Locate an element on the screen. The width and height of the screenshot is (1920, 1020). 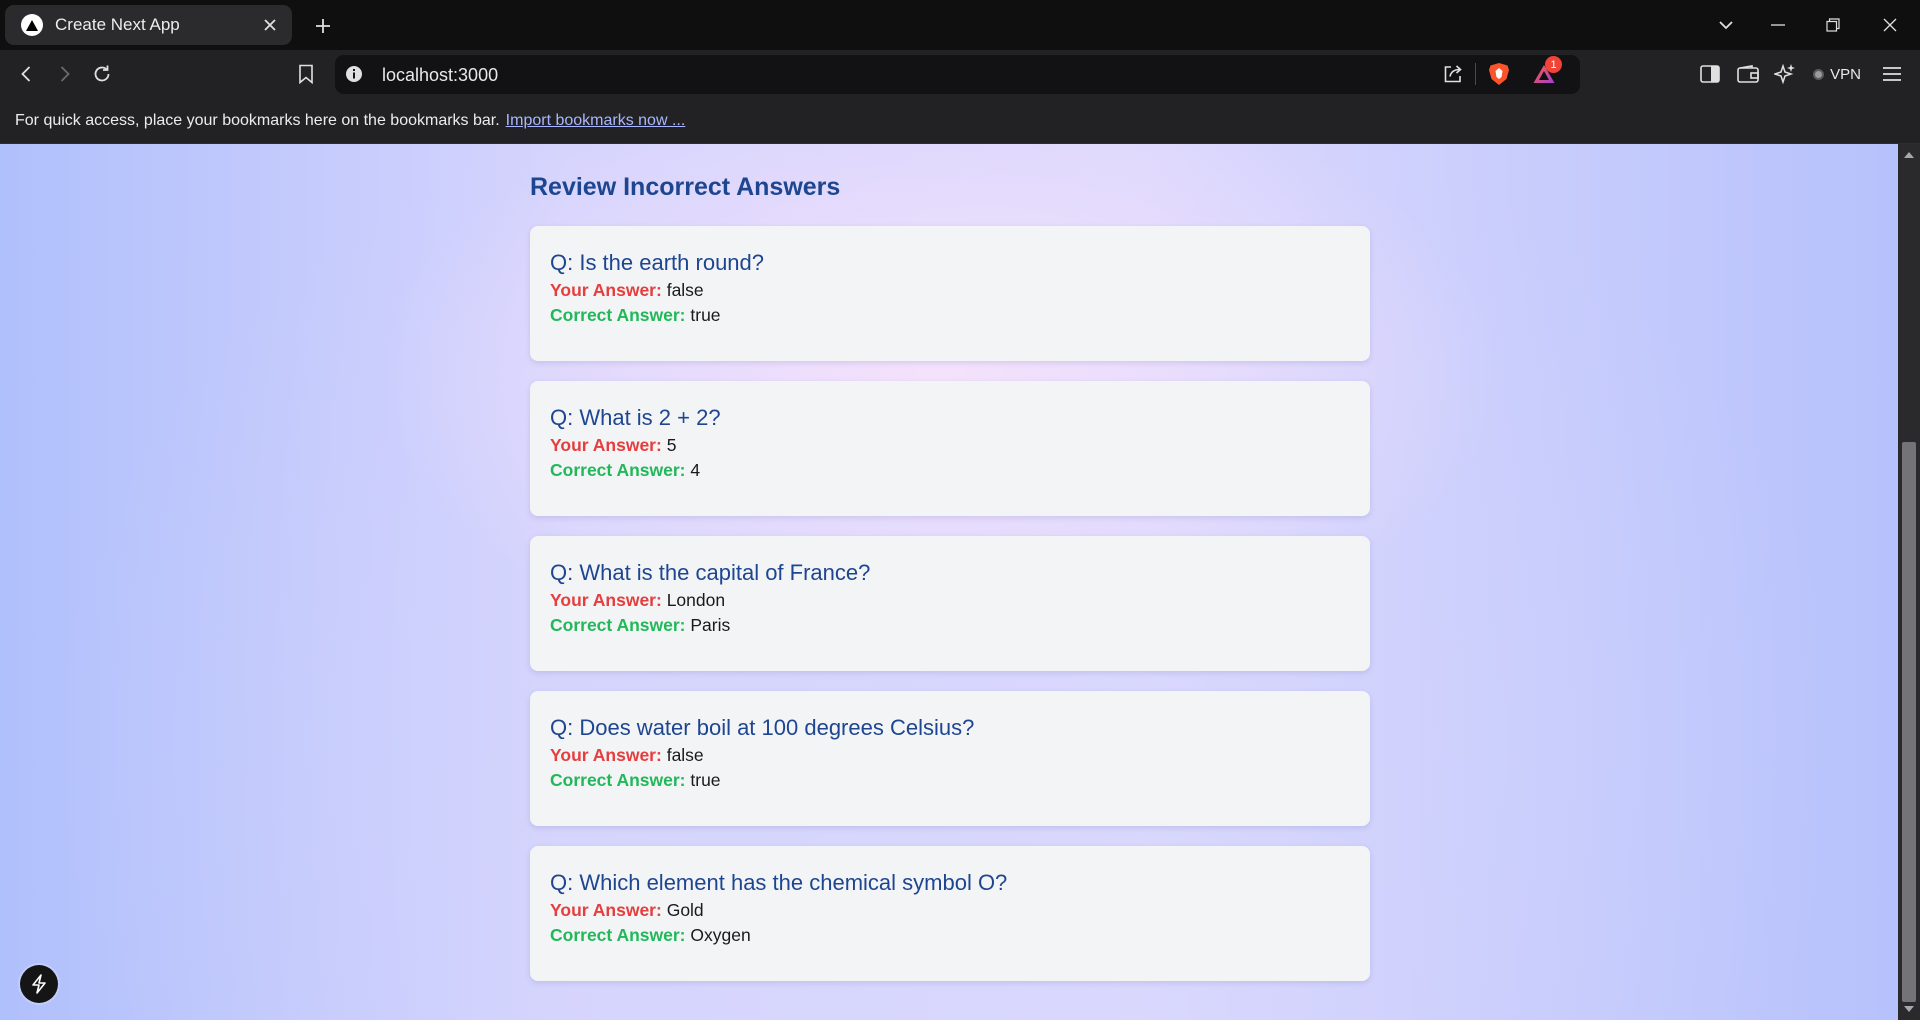
correct-answer-row: Correct Answer: Oxygen is located at coordinates (950, 935).